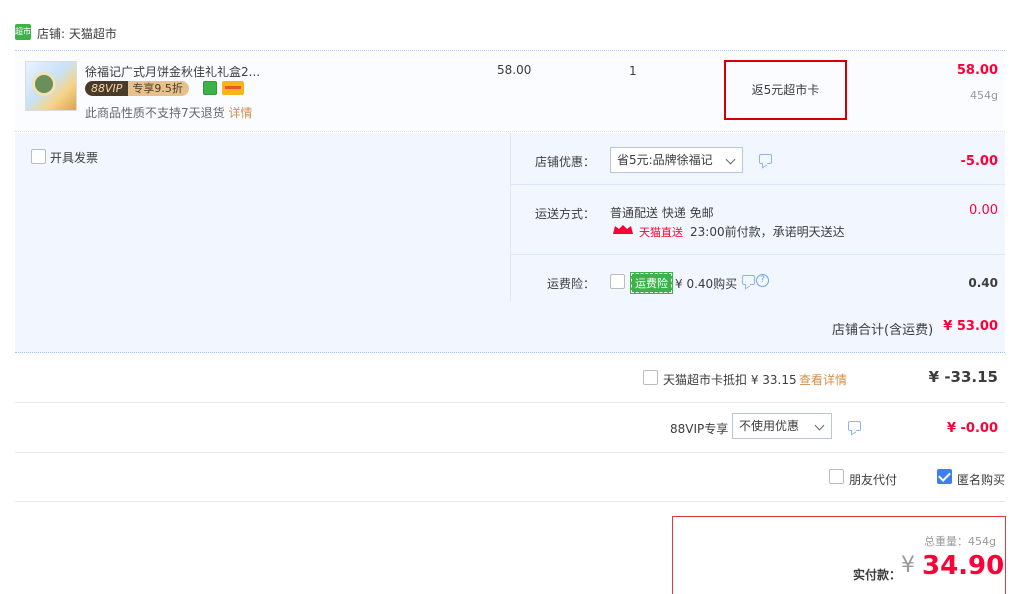 This screenshot has height=594, width=1016. I want to click on anonymous-checkbox, so click(944, 476).